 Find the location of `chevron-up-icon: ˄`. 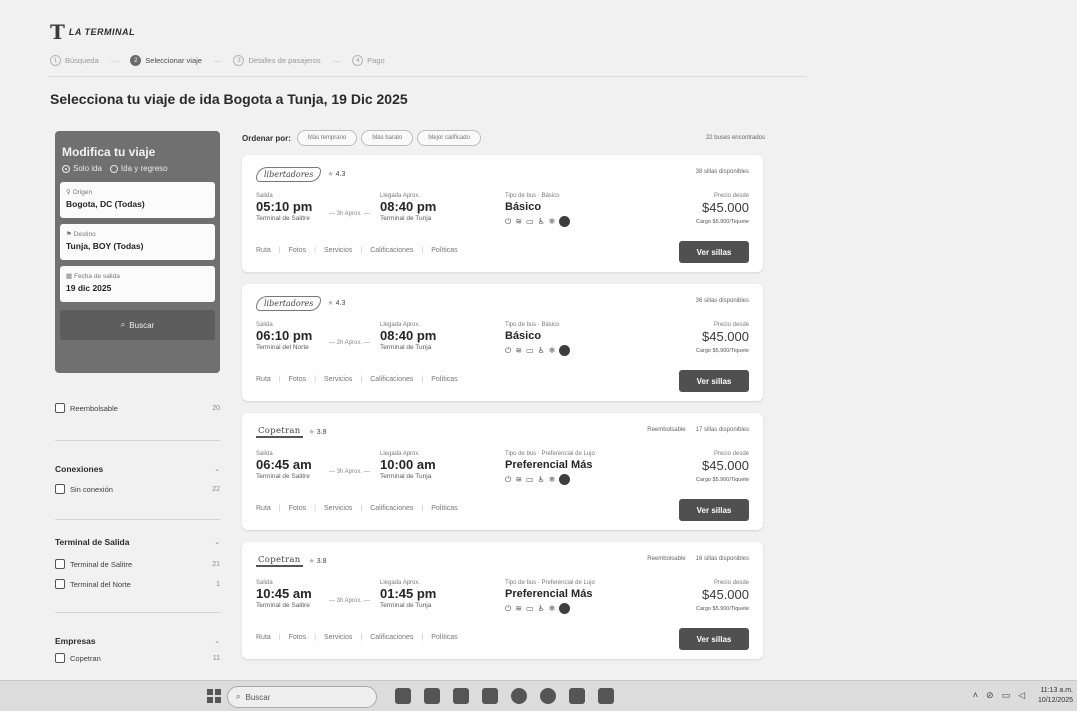

chevron-up-icon: ˄ is located at coordinates (975, 695).